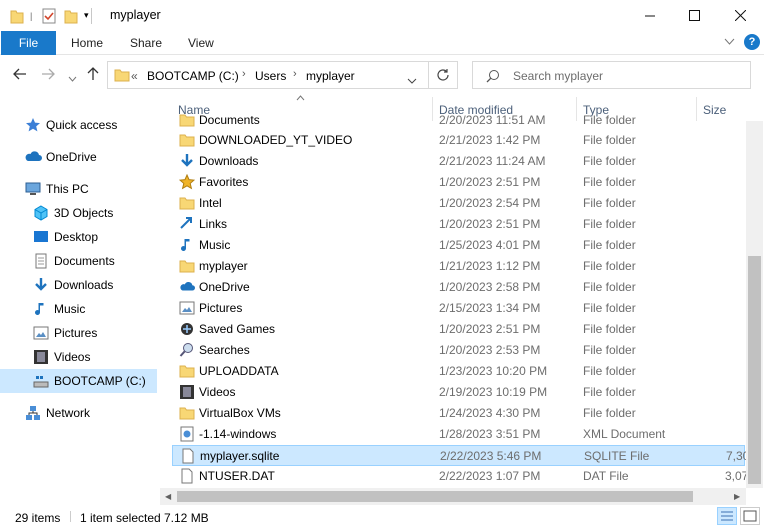 This screenshot has height=529, width=764. I want to click on nav-item-quick-access: Quick access, so click(78, 125).